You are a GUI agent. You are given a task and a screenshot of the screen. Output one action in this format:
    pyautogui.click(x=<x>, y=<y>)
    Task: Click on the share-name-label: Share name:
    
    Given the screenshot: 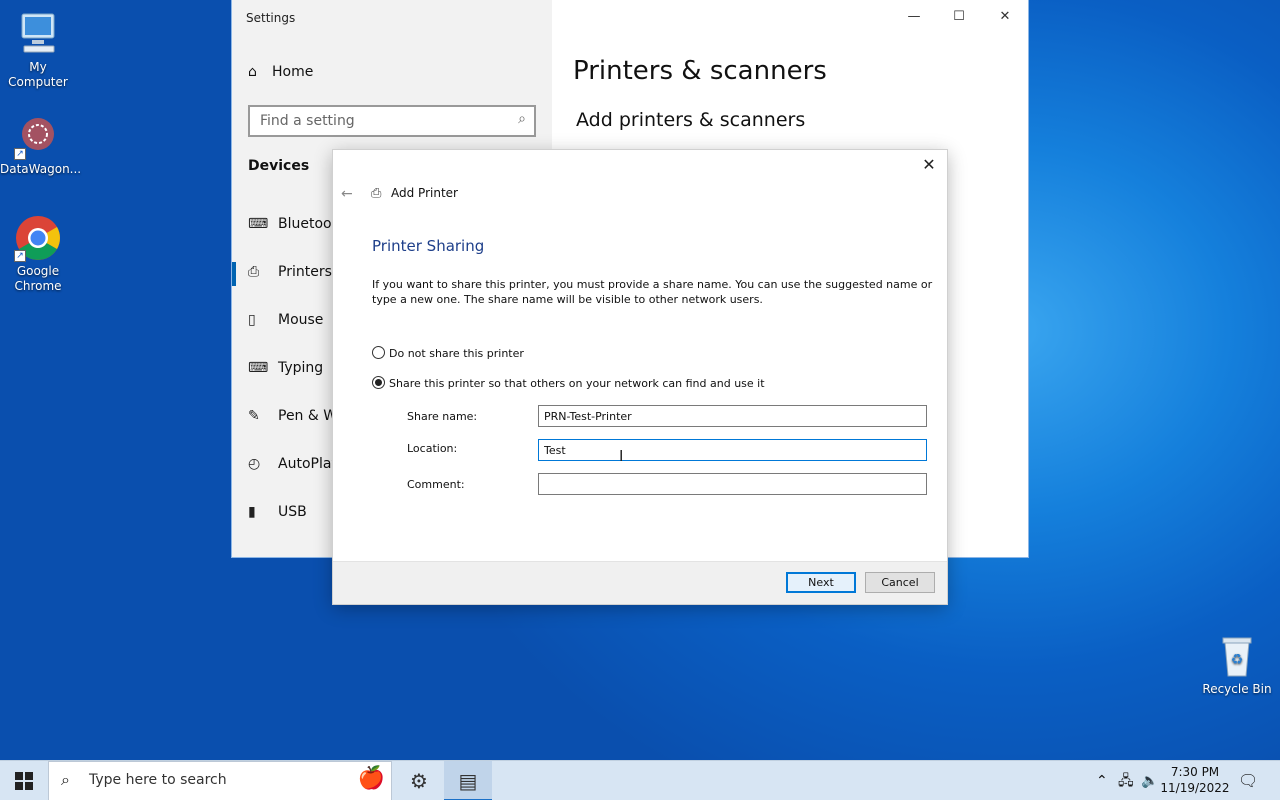 What is the action you would take?
    pyautogui.click(x=442, y=416)
    